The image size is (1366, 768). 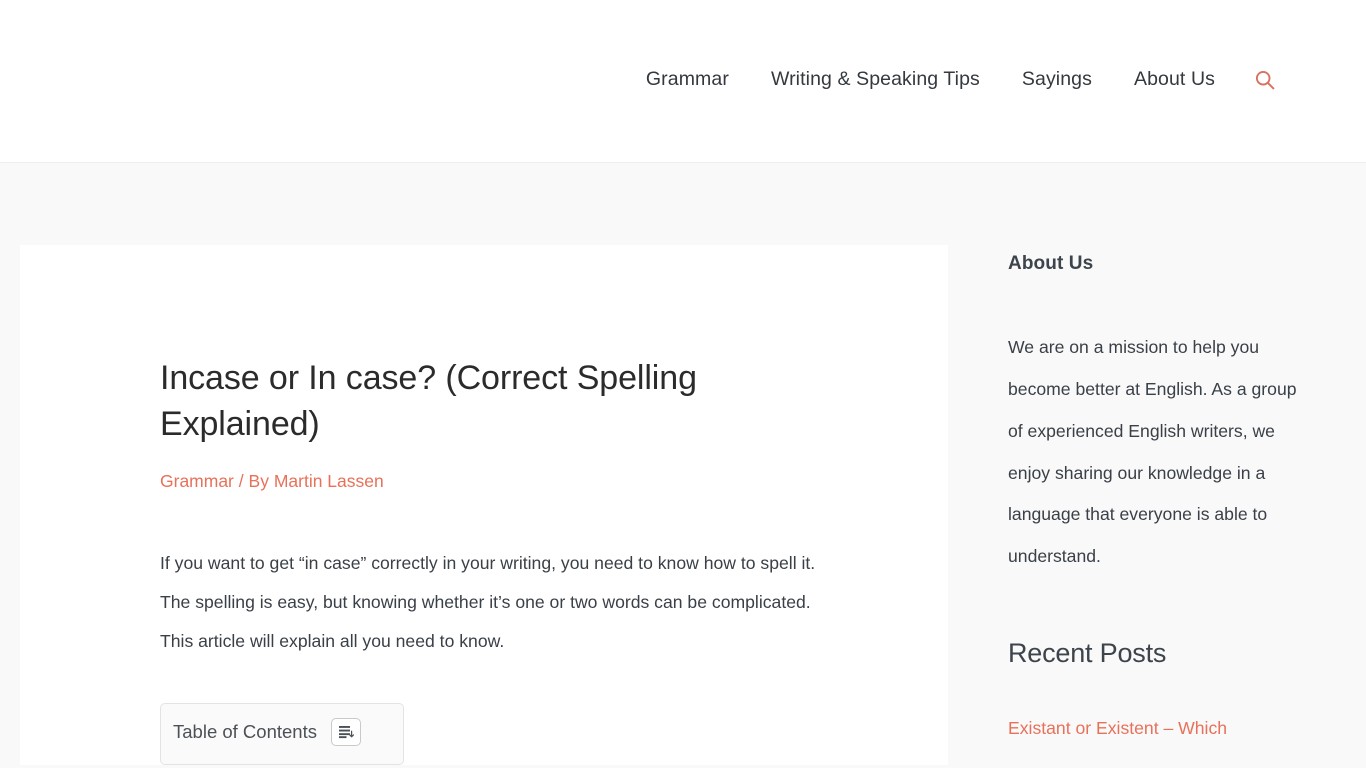 I want to click on nav-item-sayings: Sayings, so click(x=1057, y=80).